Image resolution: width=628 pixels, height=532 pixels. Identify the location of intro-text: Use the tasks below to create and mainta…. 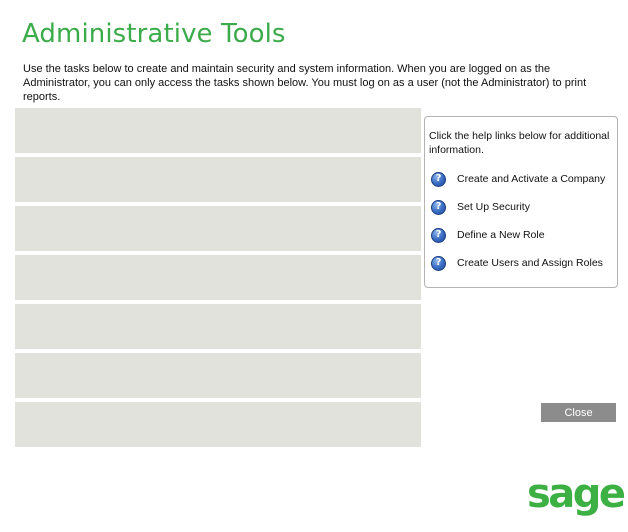
(305, 83).